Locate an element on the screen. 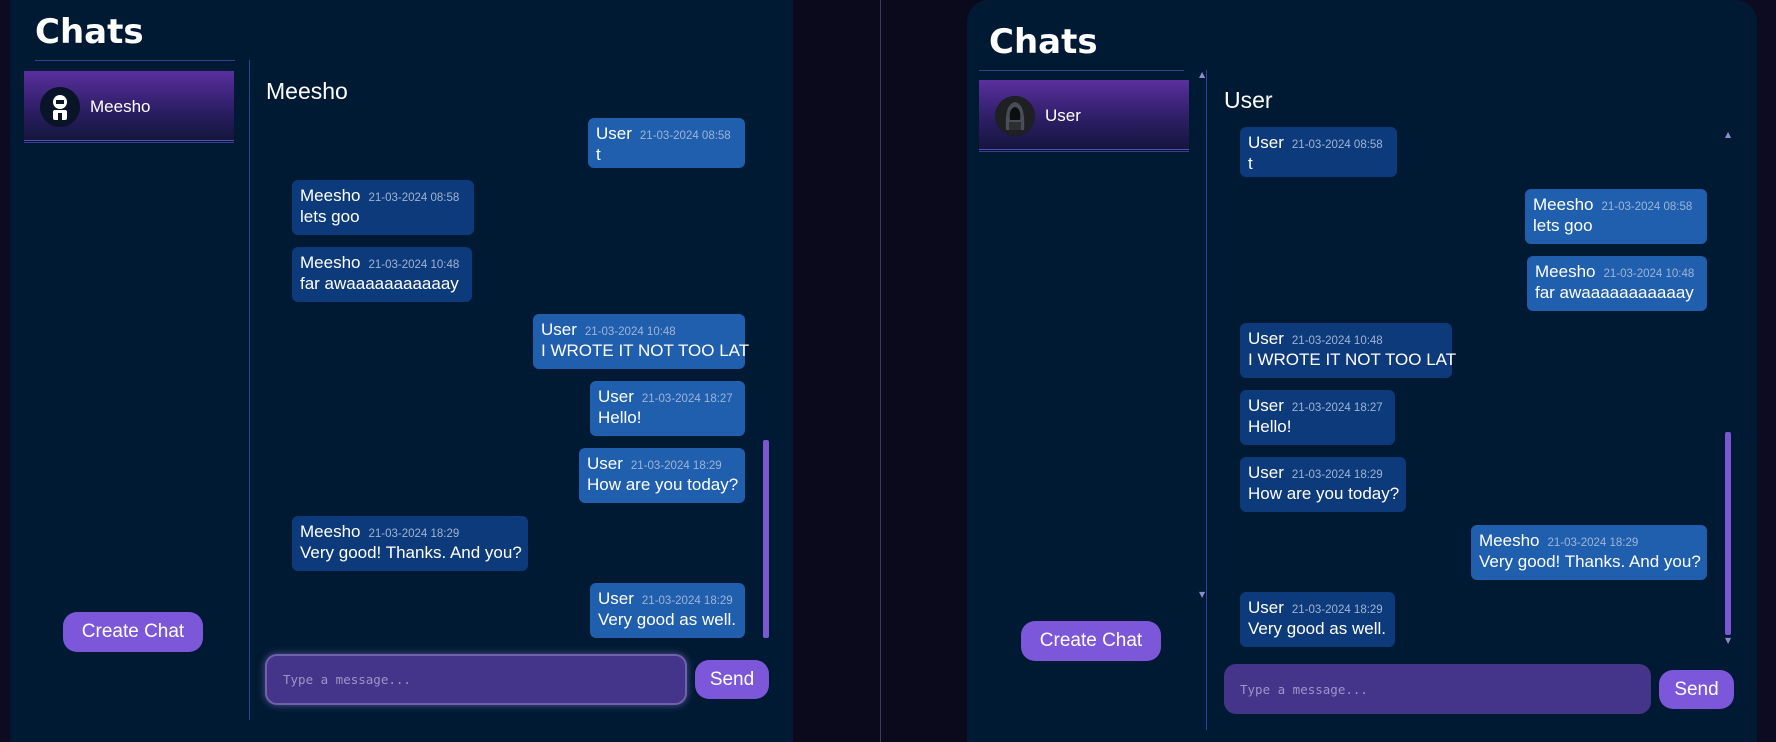 Image resolution: width=1776 pixels, height=742 pixels. conversation-title: Meesho is located at coordinates (307, 91).